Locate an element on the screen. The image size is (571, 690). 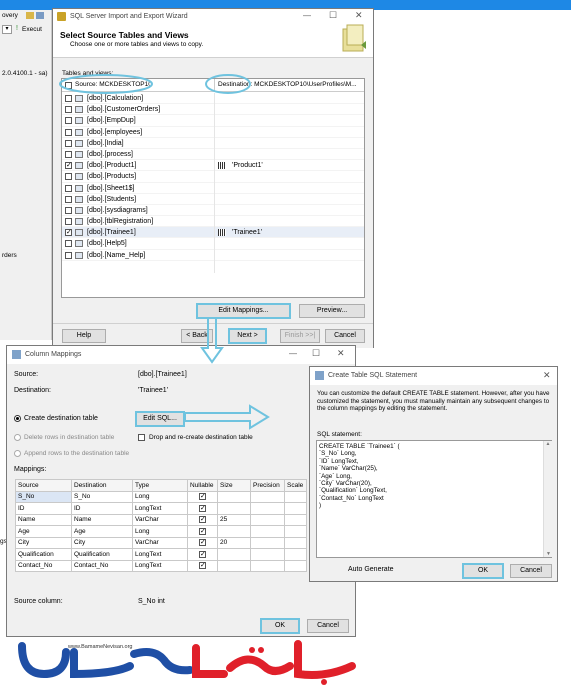
watermark-url: www.BamameNevisan.org is located at coordinates (100, 647).